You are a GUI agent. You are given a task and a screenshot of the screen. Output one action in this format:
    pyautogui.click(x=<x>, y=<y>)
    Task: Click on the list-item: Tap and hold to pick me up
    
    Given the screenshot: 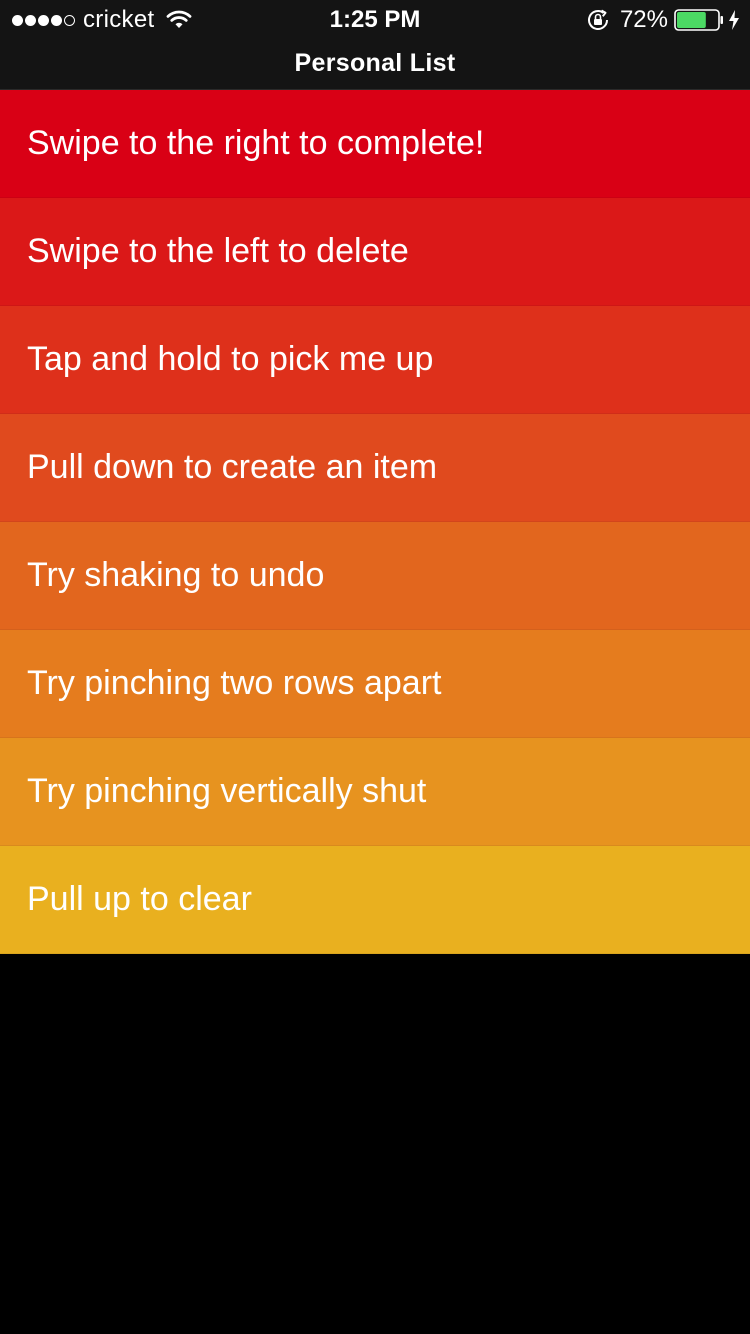 What is the action you would take?
    pyautogui.click(x=375, y=360)
    